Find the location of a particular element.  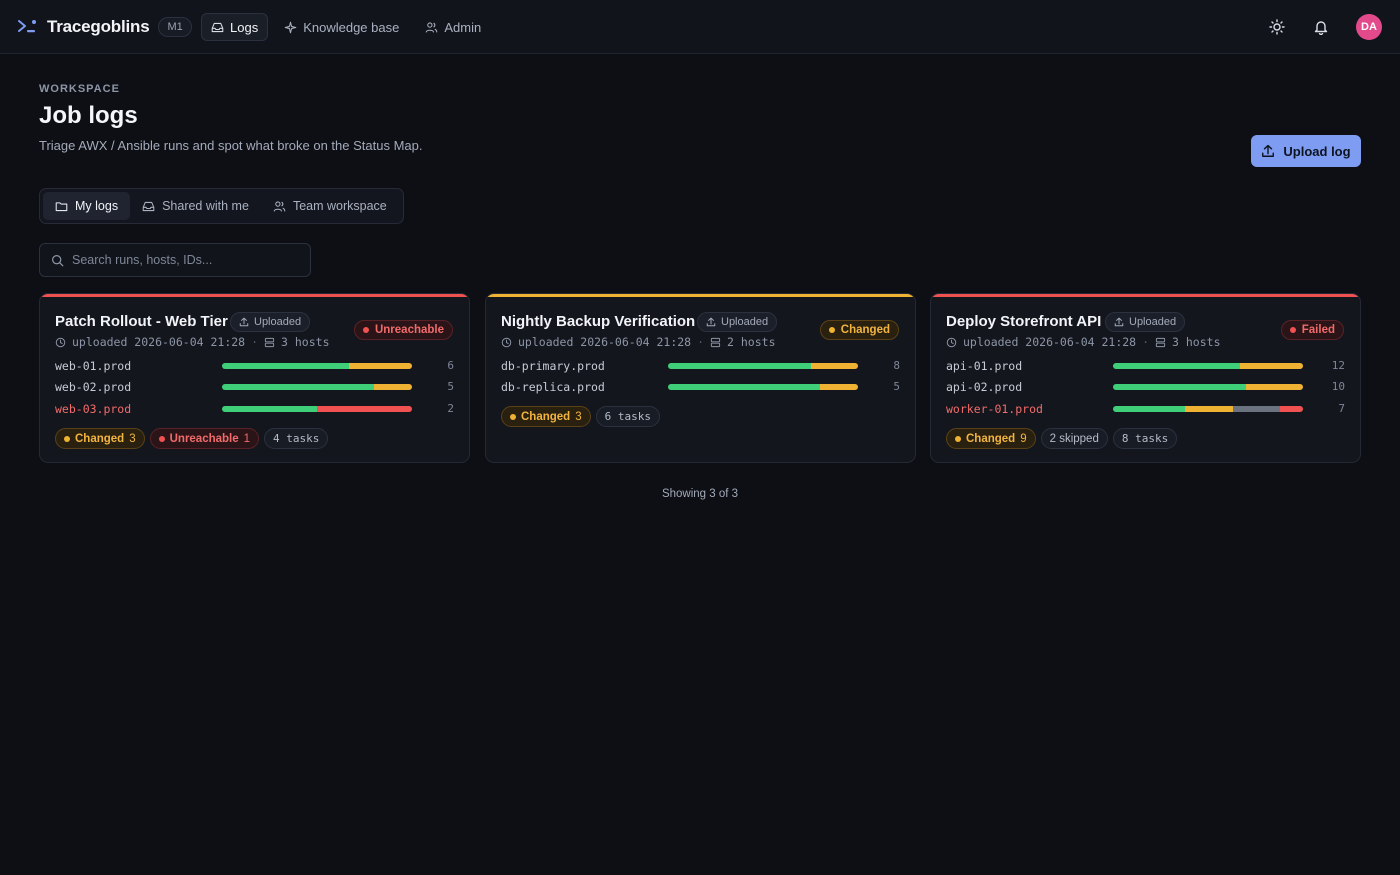

card-summary-chips: Changed 9 2 skipped 8 tasks is located at coordinates (1062, 438).